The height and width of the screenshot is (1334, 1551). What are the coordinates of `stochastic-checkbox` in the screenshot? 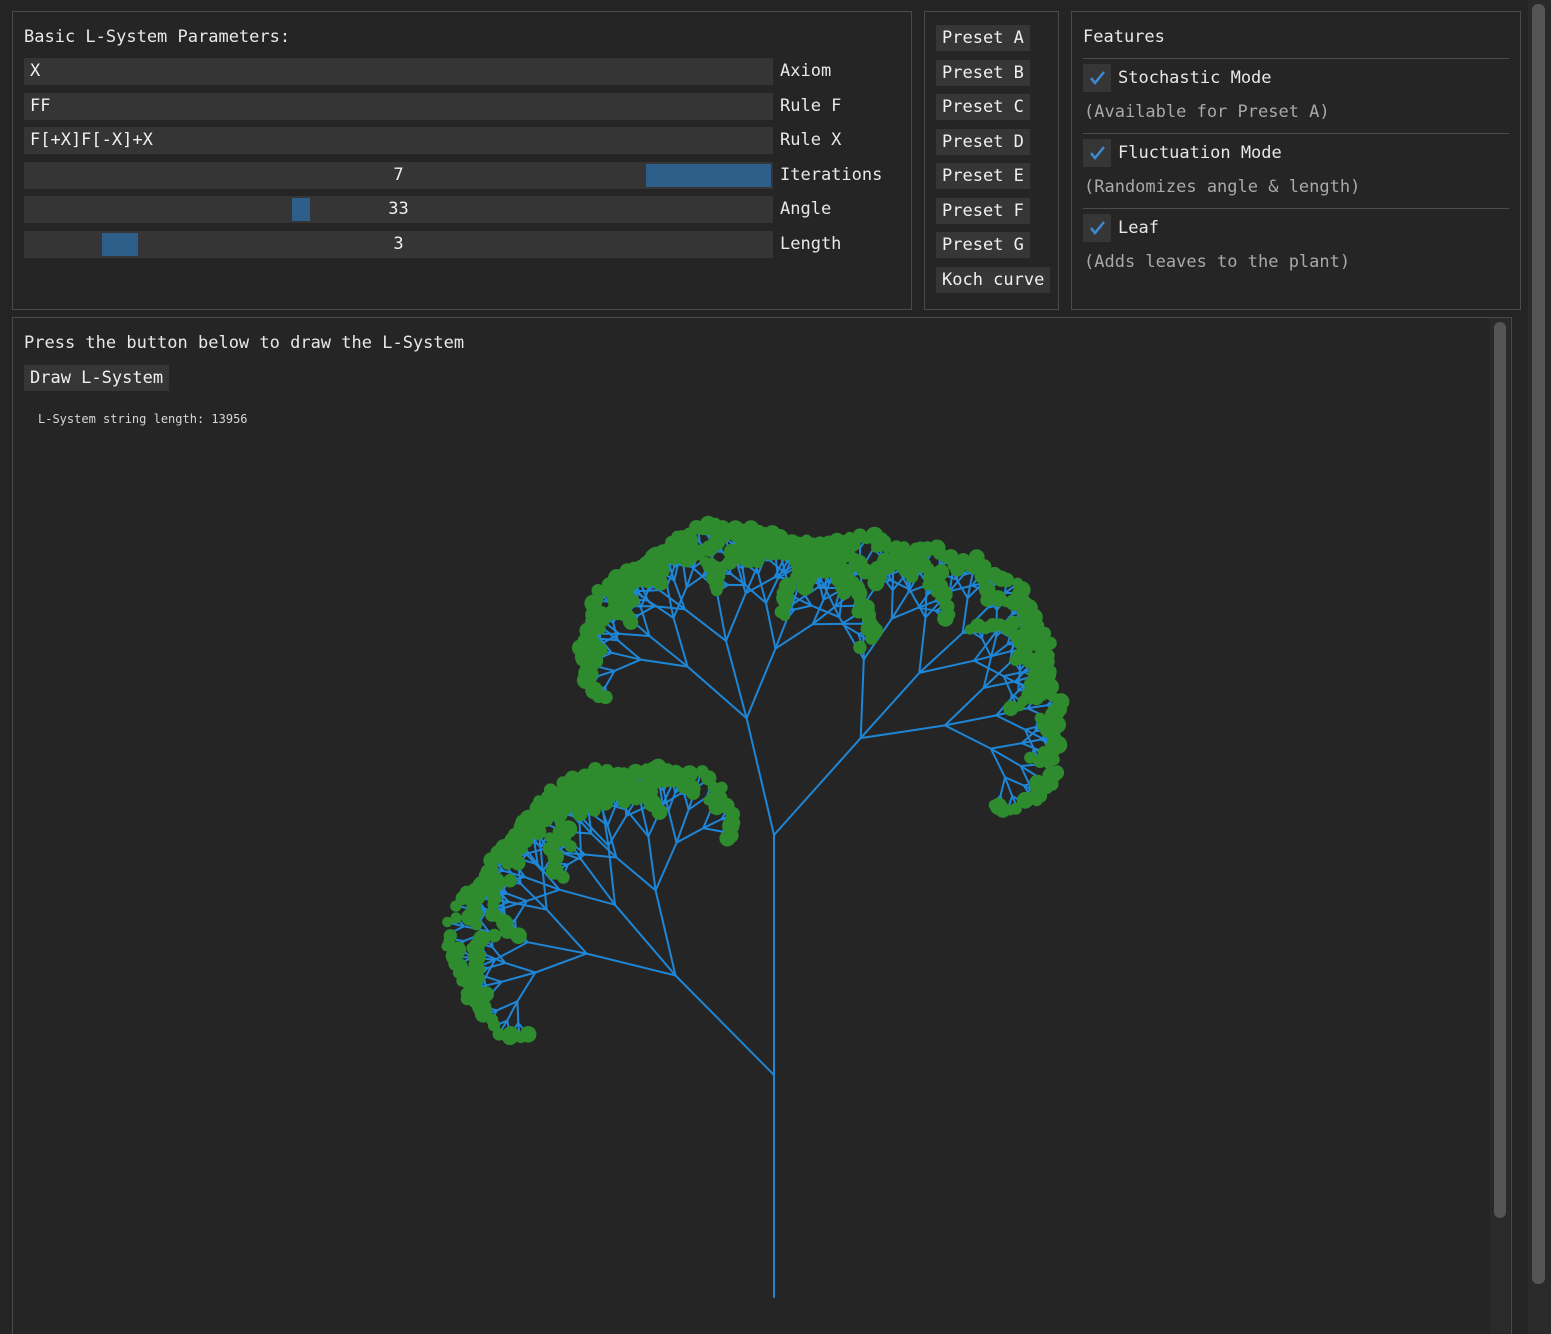 It's located at (1097, 78).